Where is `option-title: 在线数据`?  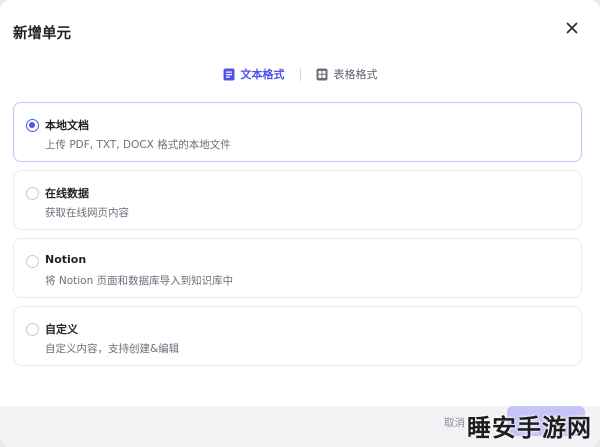 option-title: 在线数据 is located at coordinates (67, 193).